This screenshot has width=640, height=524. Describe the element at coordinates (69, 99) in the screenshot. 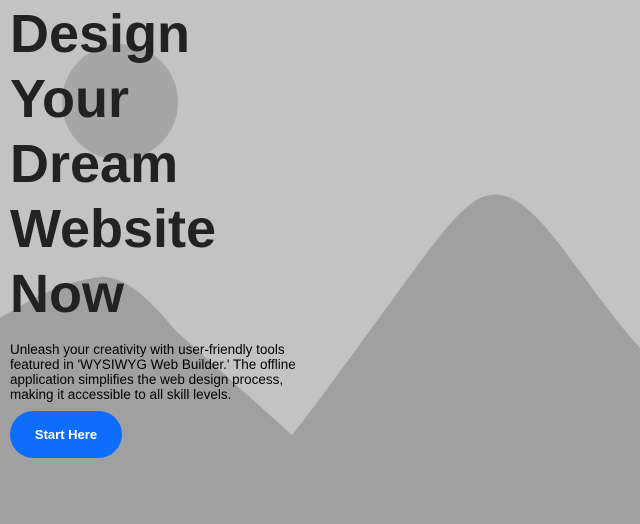

I see `hero-title-line: Your` at that location.